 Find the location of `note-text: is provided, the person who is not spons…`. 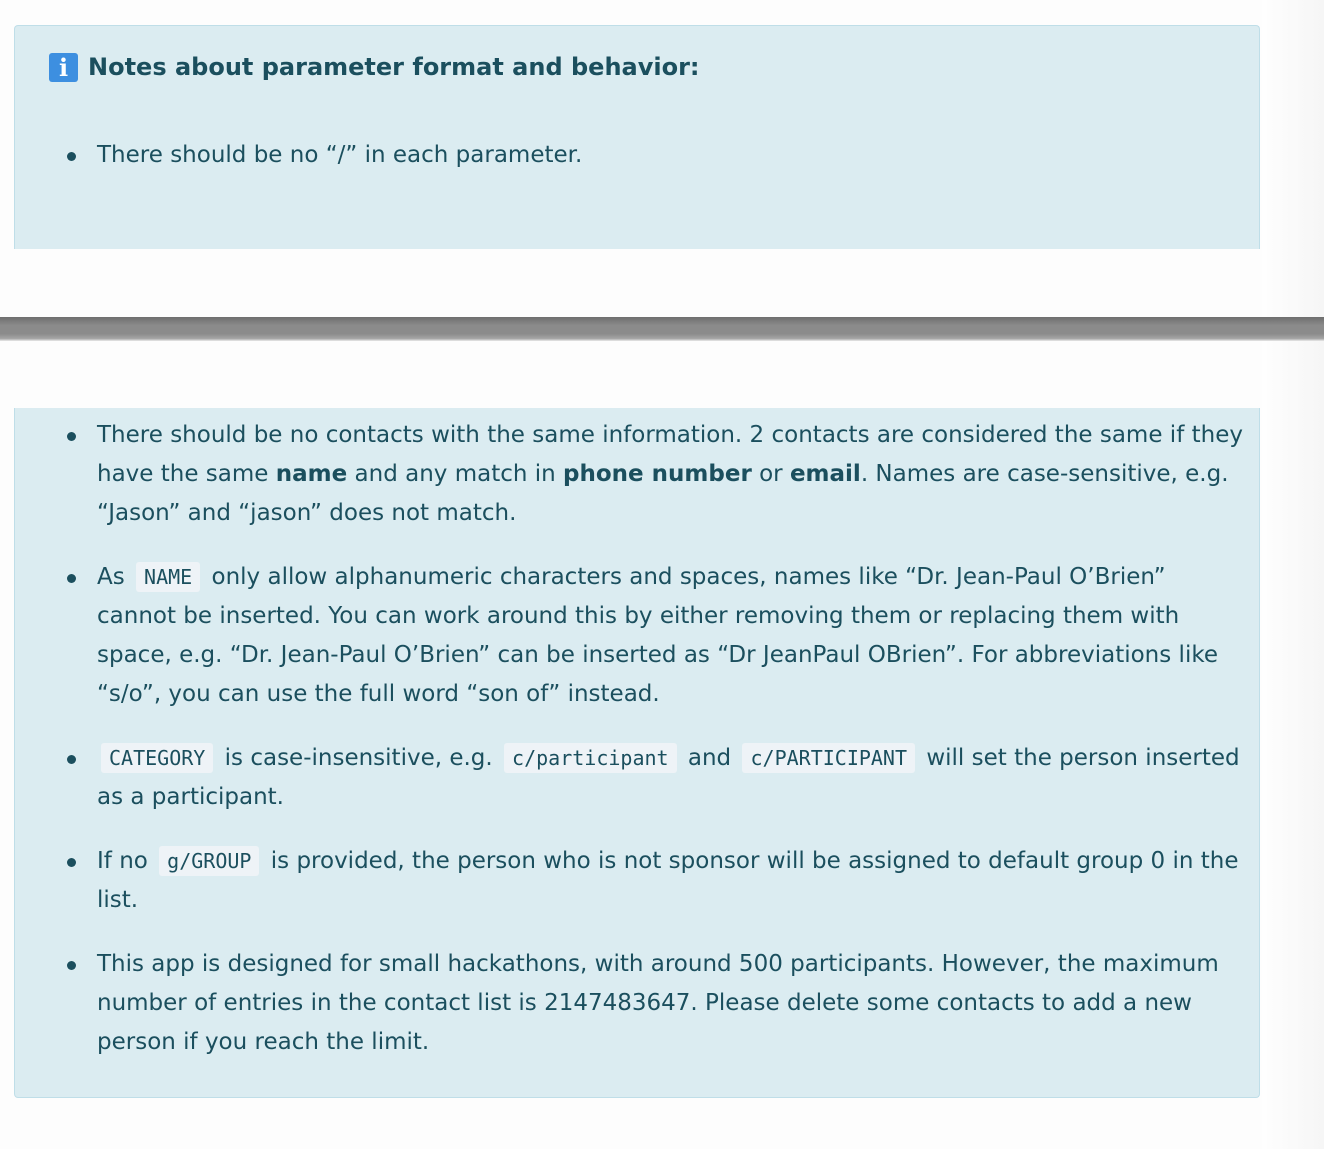

note-text: is provided, the person who is not spons… is located at coordinates (668, 880).